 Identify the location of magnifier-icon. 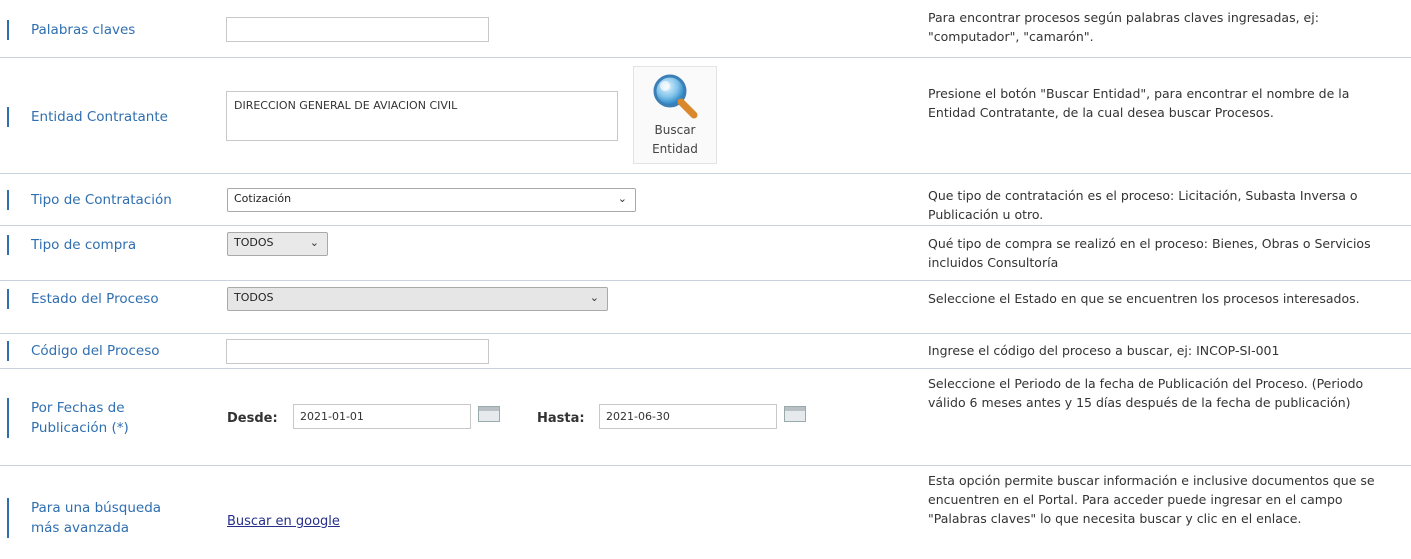
(675, 96).